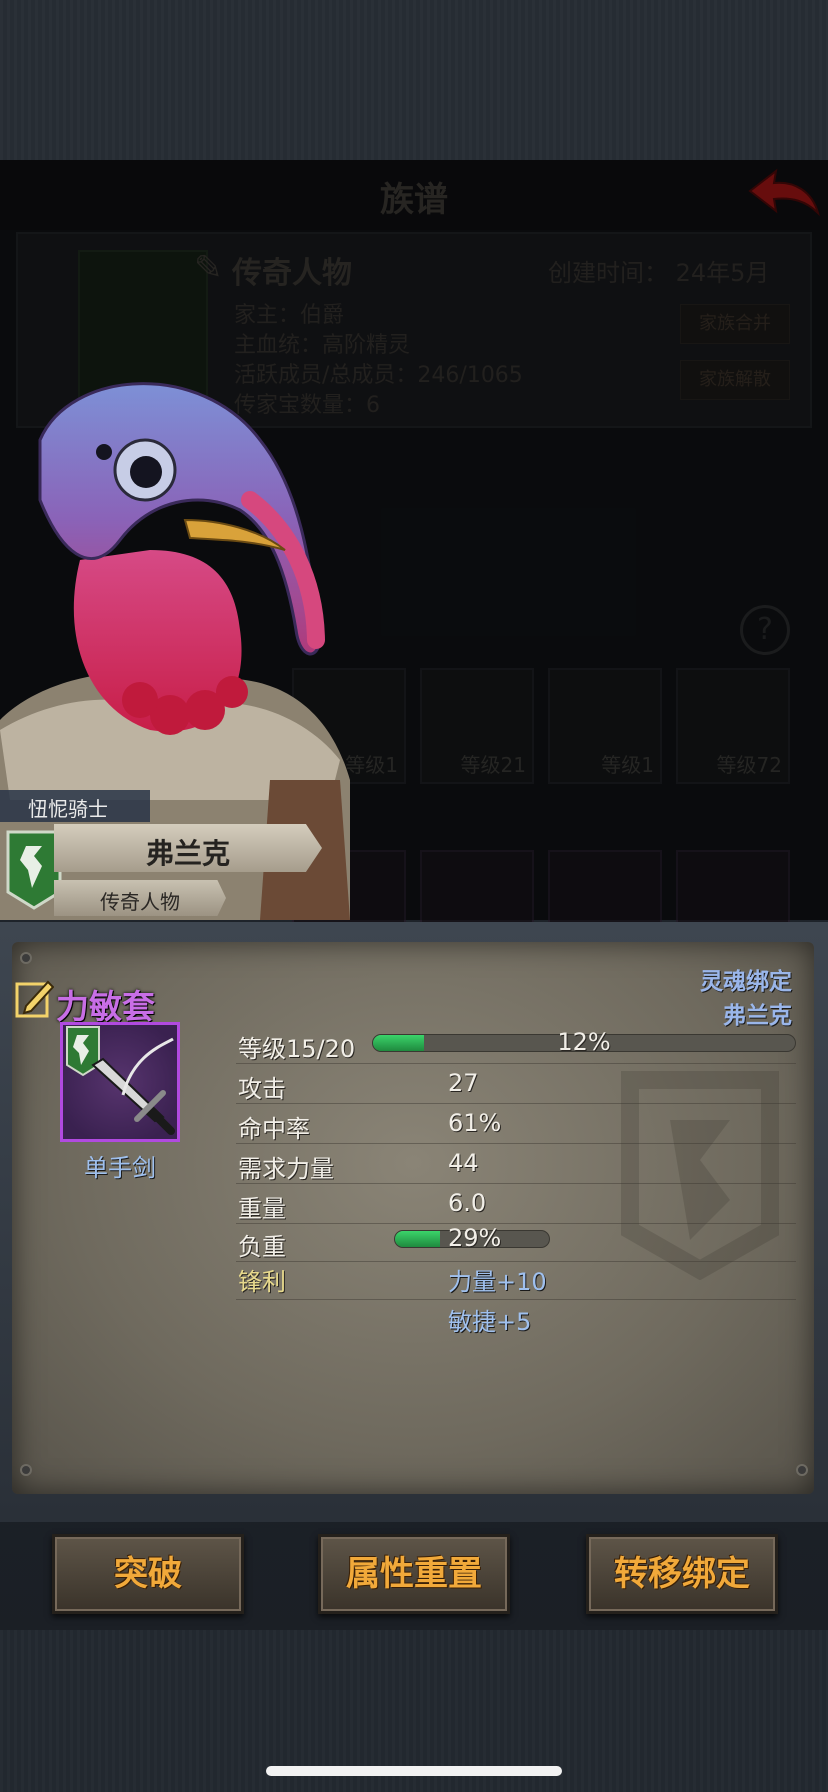  What do you see at coordinates (475, 1123) in the screenshot?
I see `stat-value: 61%` at bounding box center [475, 1123].